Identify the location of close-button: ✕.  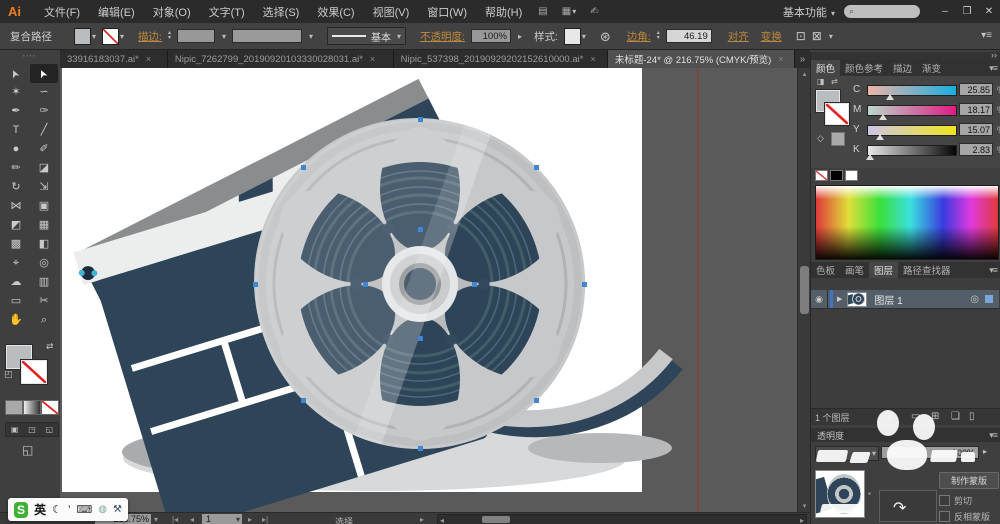
(989, 11).